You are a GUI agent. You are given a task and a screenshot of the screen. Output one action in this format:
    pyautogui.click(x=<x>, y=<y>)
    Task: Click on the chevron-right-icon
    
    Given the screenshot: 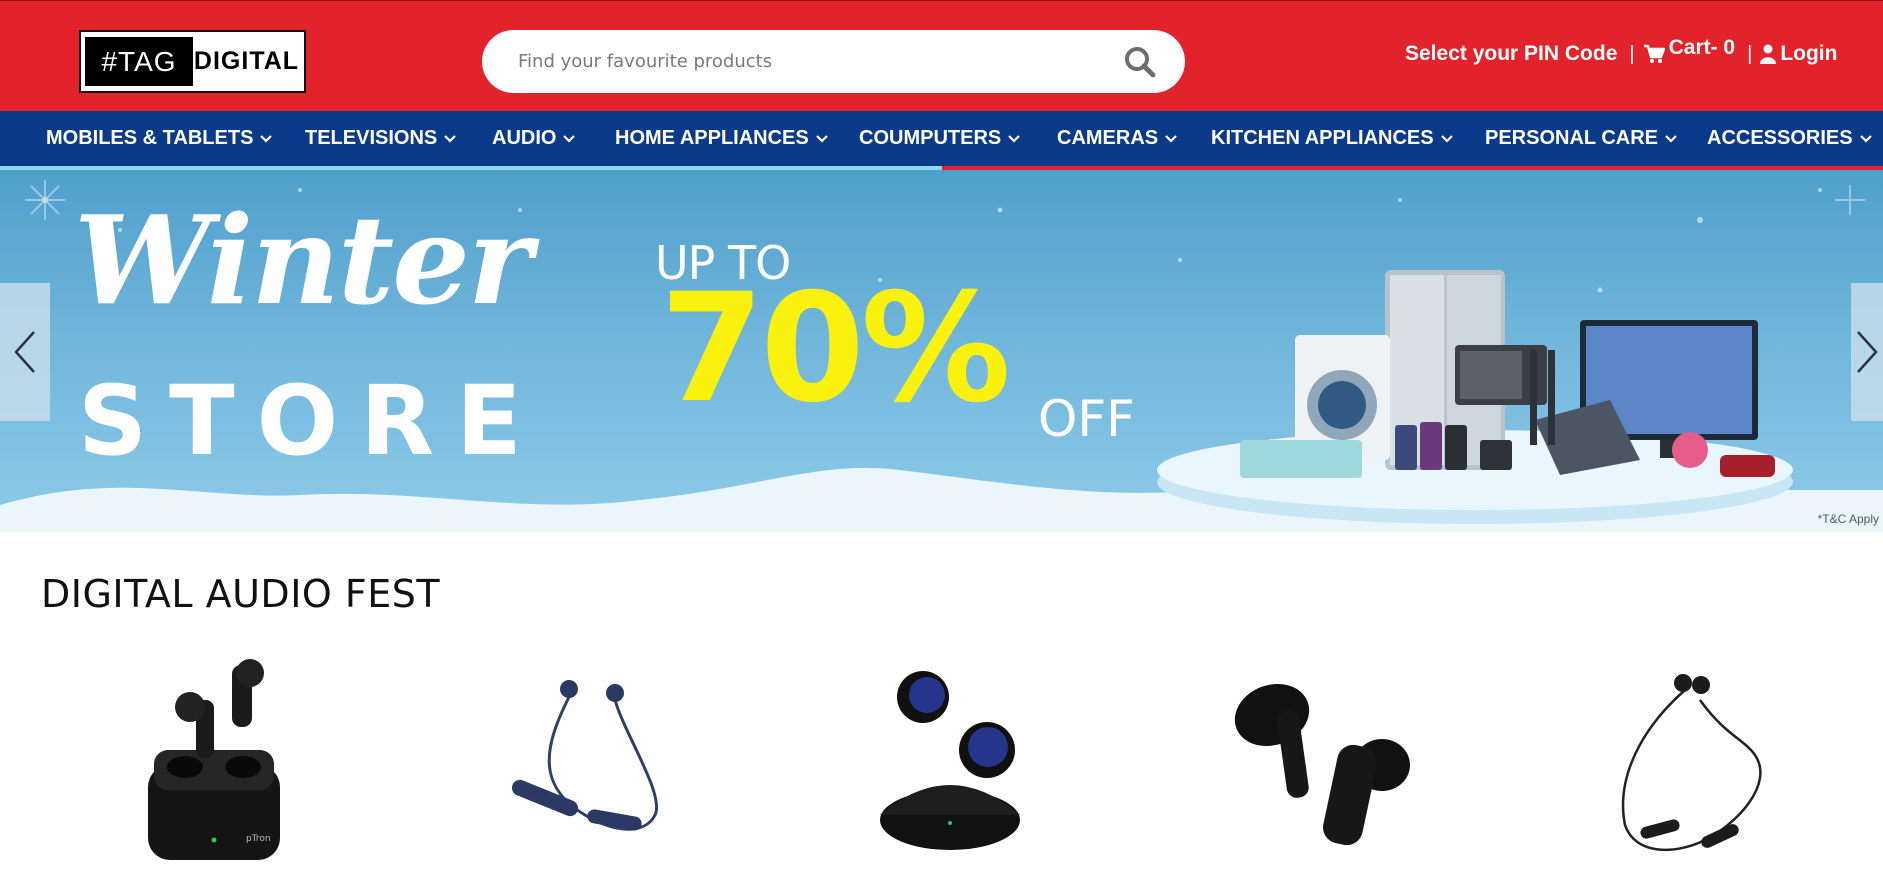 What is the action you would take?
    pyautogui.click(x=1867, y=352)
    